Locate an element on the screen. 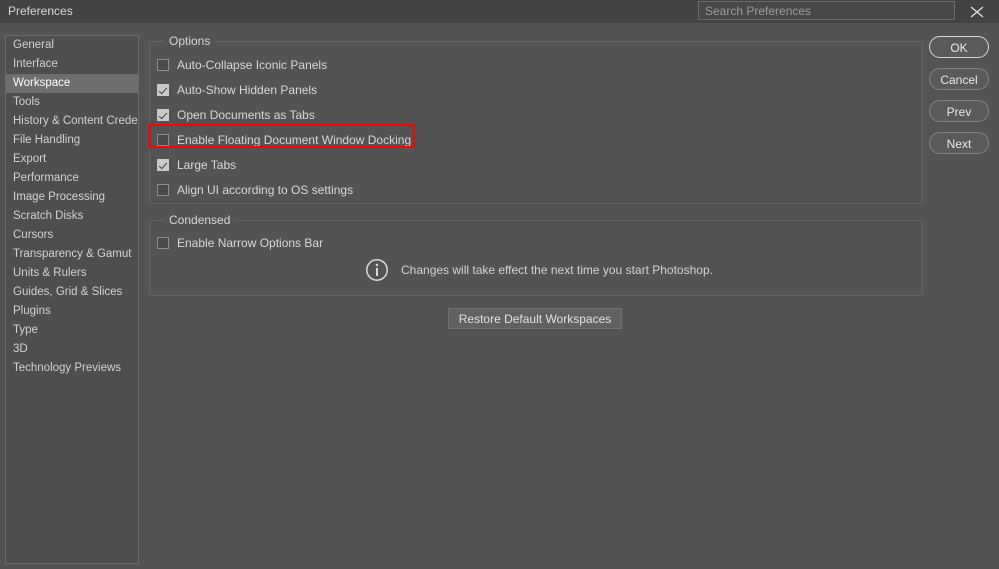 This screenshot has height=569, width=999. search-preferences-field is located at coordinates (826, 10).